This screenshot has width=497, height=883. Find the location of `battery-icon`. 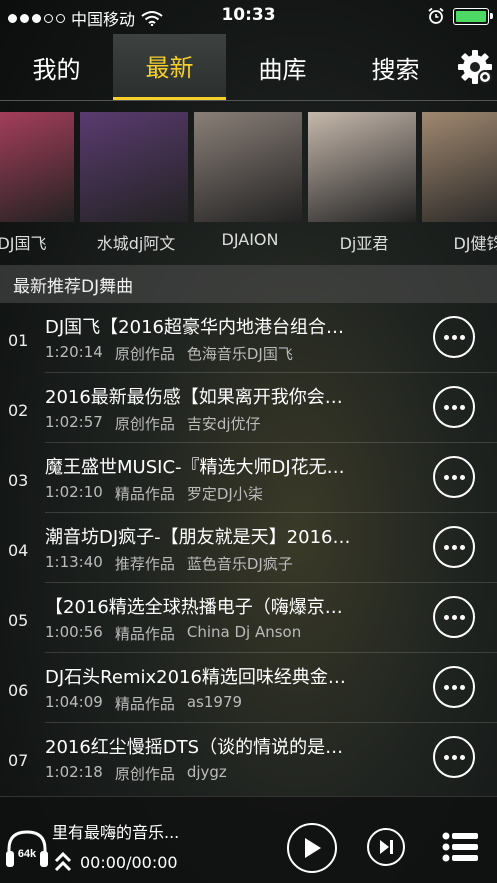

battery-icon is located at coordinates (473, 16).